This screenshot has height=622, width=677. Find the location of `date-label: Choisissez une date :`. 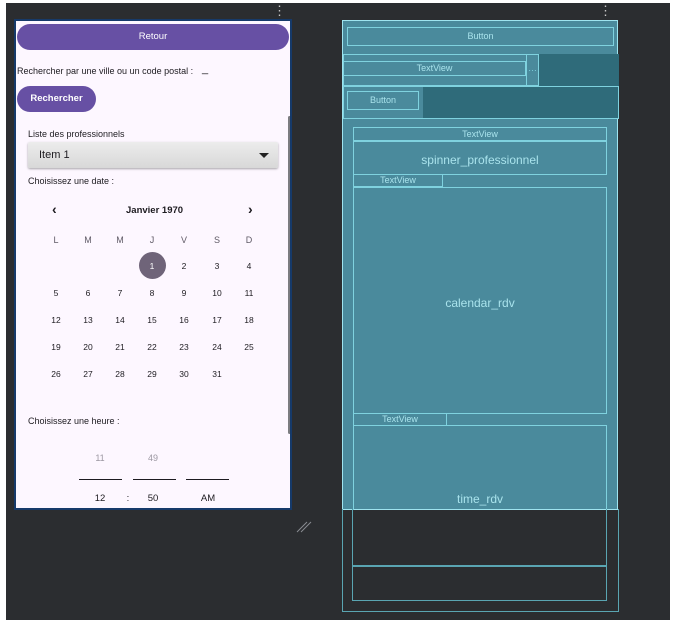

date-label: Choisissez une date : is located at coordinates (71, 181).